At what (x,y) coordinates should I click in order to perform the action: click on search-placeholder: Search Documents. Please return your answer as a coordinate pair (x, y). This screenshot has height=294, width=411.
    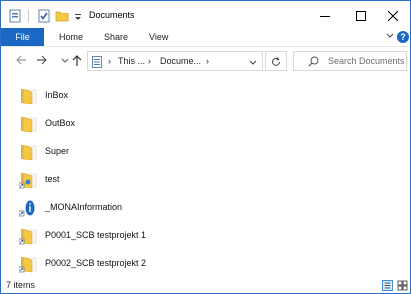
    Looking at the image, I should click on (366, 61).